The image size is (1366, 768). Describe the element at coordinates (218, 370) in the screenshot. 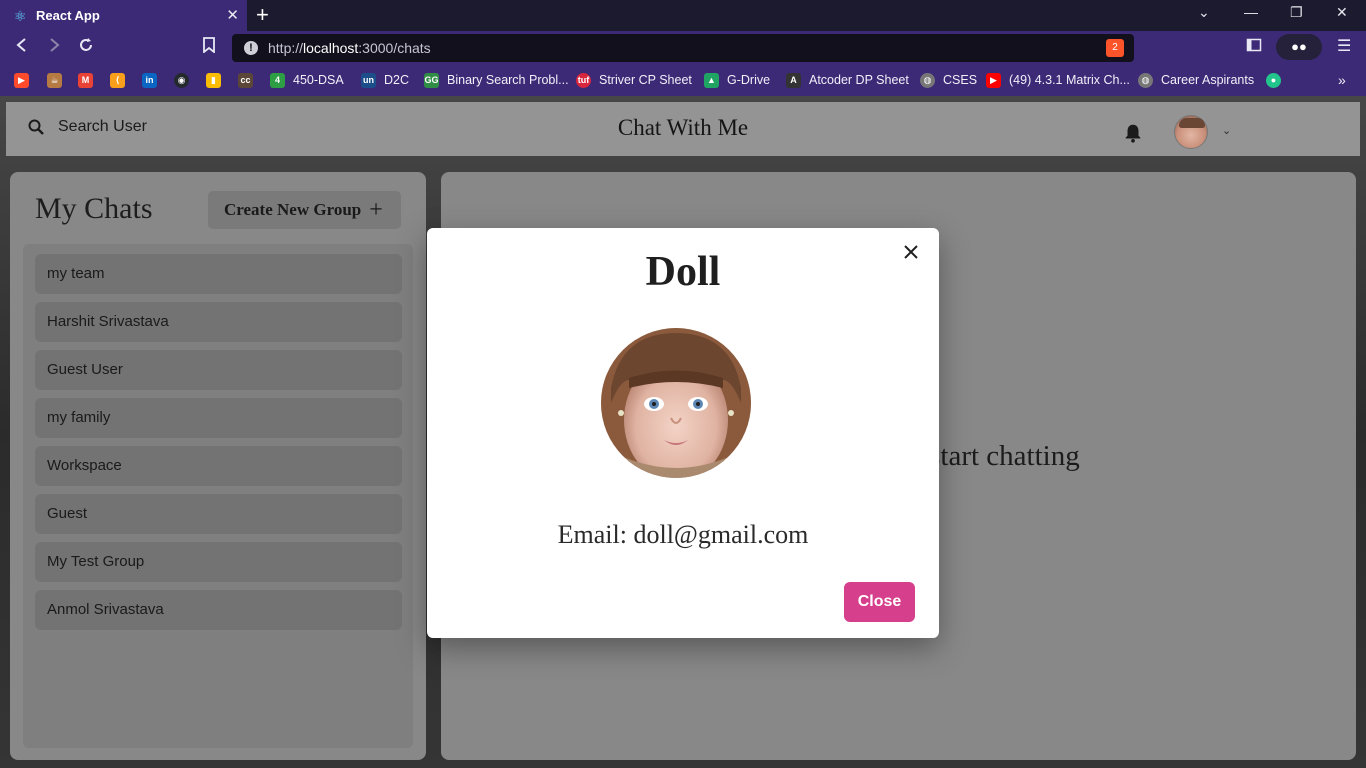

I see `chat-list-item: Guest User` at that location.